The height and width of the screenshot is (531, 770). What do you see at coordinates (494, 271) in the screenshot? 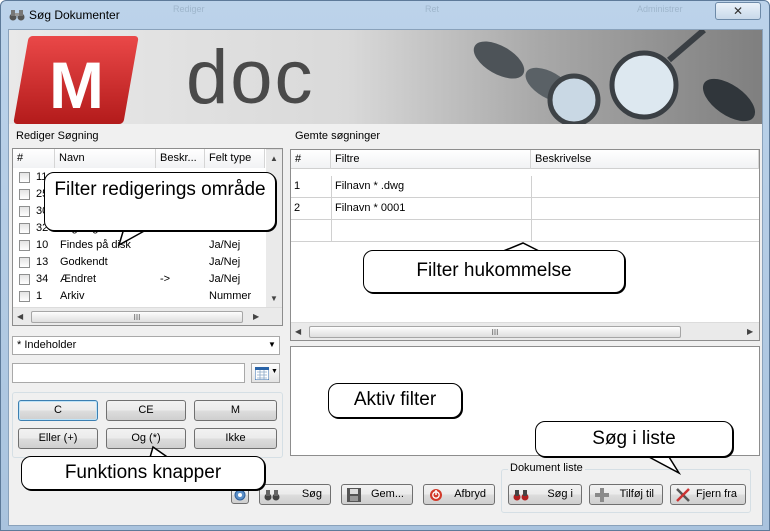
I see `filter-memory-callout: Filter hukommelse` at bounding box center [494, 271].